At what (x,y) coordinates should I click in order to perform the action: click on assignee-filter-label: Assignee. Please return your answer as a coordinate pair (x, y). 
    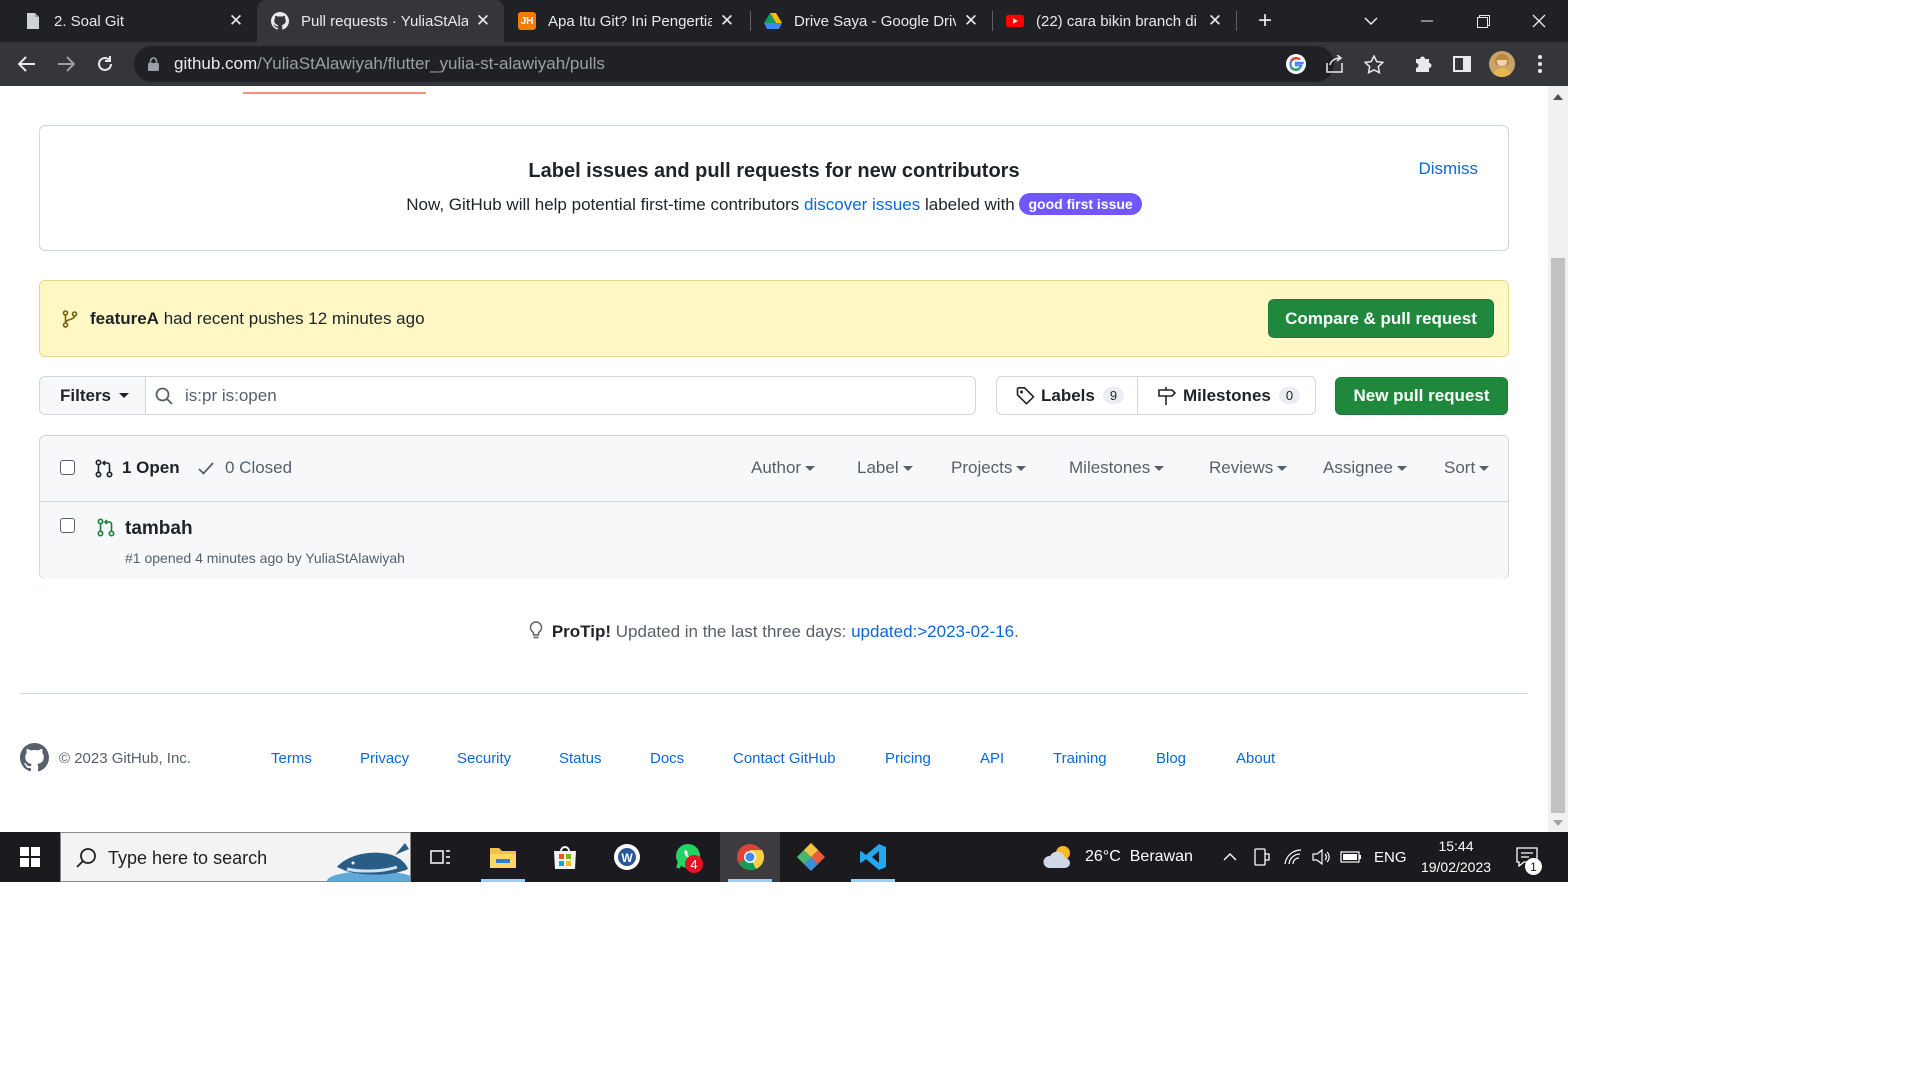
    Looking at the image, I should click on (1358, 467).